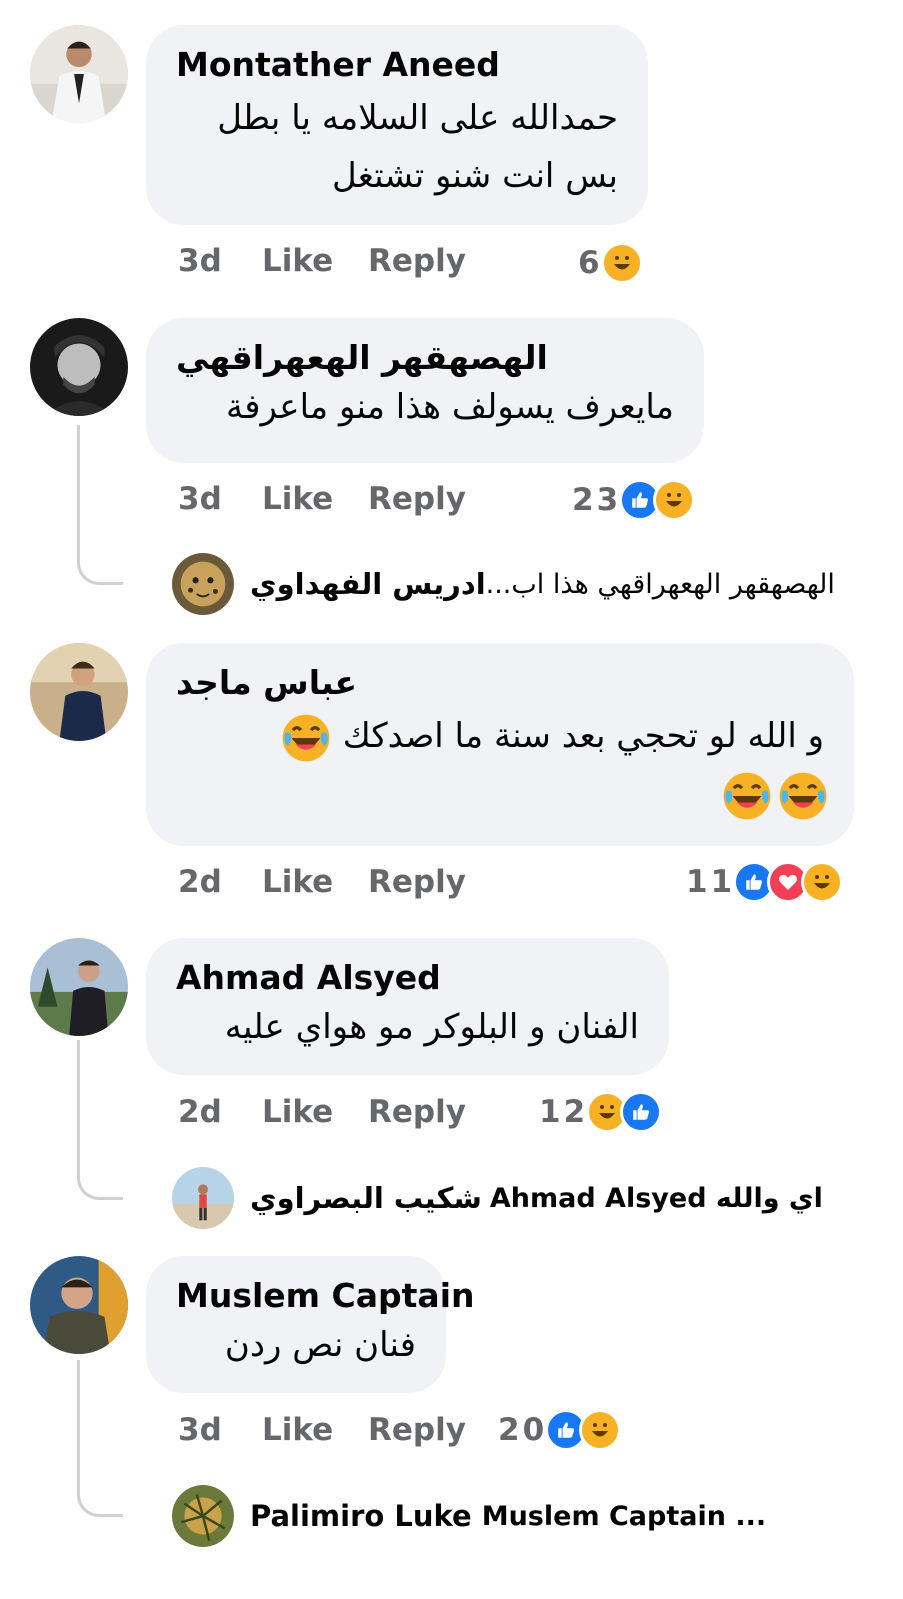 The height and width of the screenshot is (1599, 903). What do you see at coordinates (417, 118) in the screenshot?
I see `comment-text: حمدالله على السلامه يا بطل` at bounding box center [417, 118].